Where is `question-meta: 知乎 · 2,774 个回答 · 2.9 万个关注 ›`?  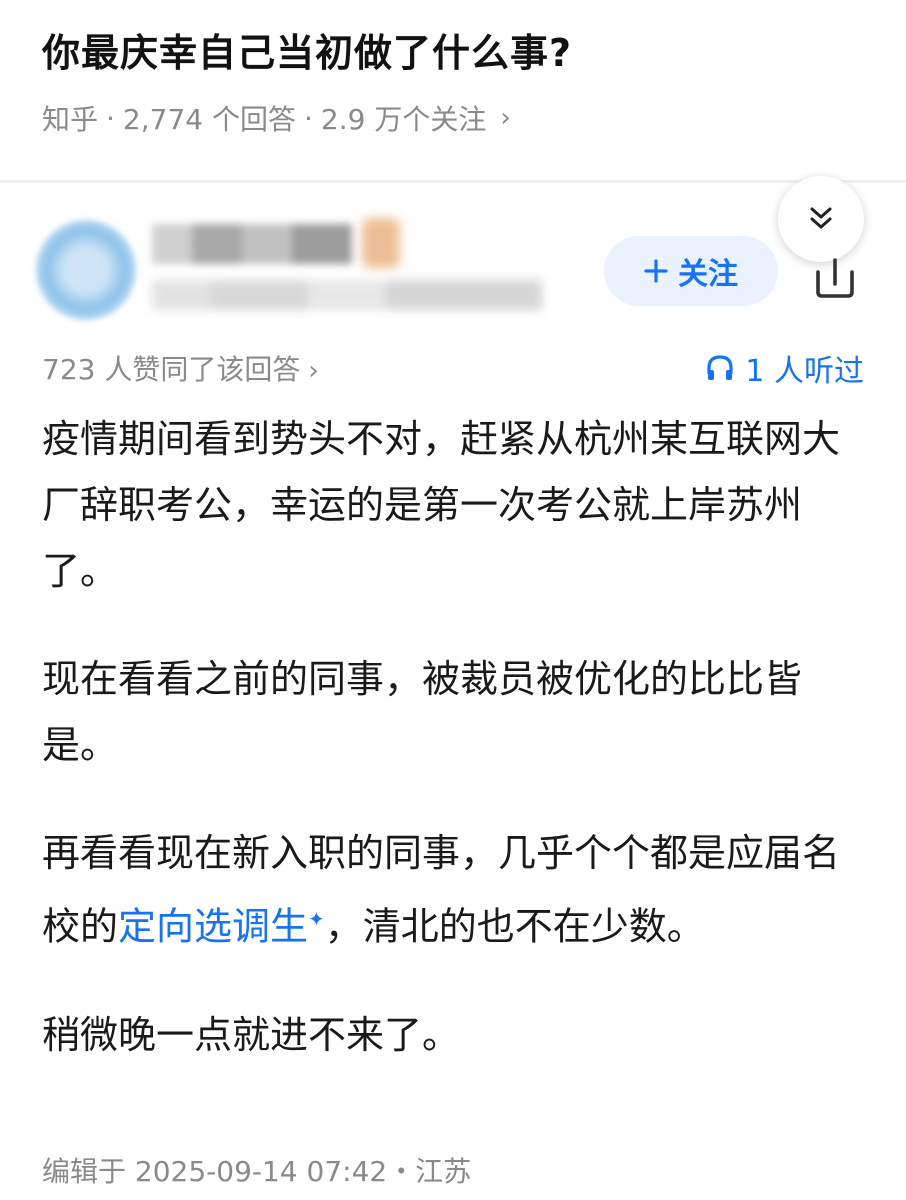
question-meta: 知乎 · 2,774 个回答 · 2.9 万个关注 › is located at coordinates (276, 118).